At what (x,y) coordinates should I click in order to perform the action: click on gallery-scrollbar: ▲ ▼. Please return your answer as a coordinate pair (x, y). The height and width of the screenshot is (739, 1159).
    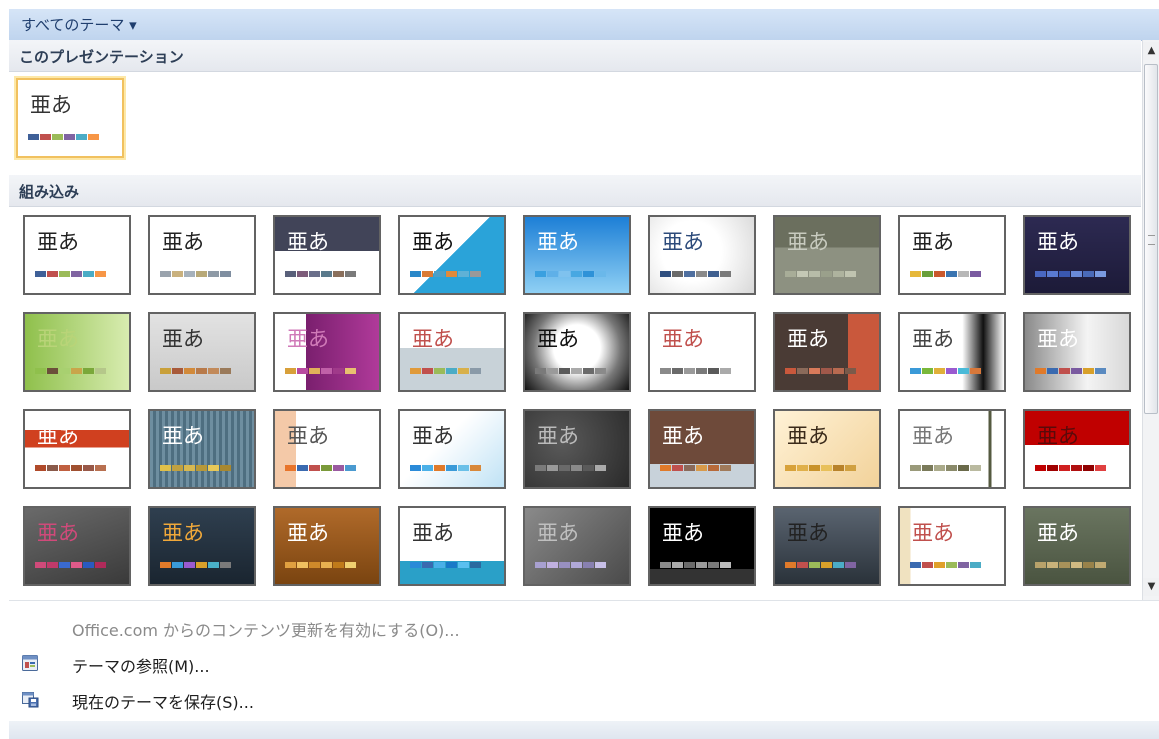
    Looking at the image, I should click on (1150, 320).